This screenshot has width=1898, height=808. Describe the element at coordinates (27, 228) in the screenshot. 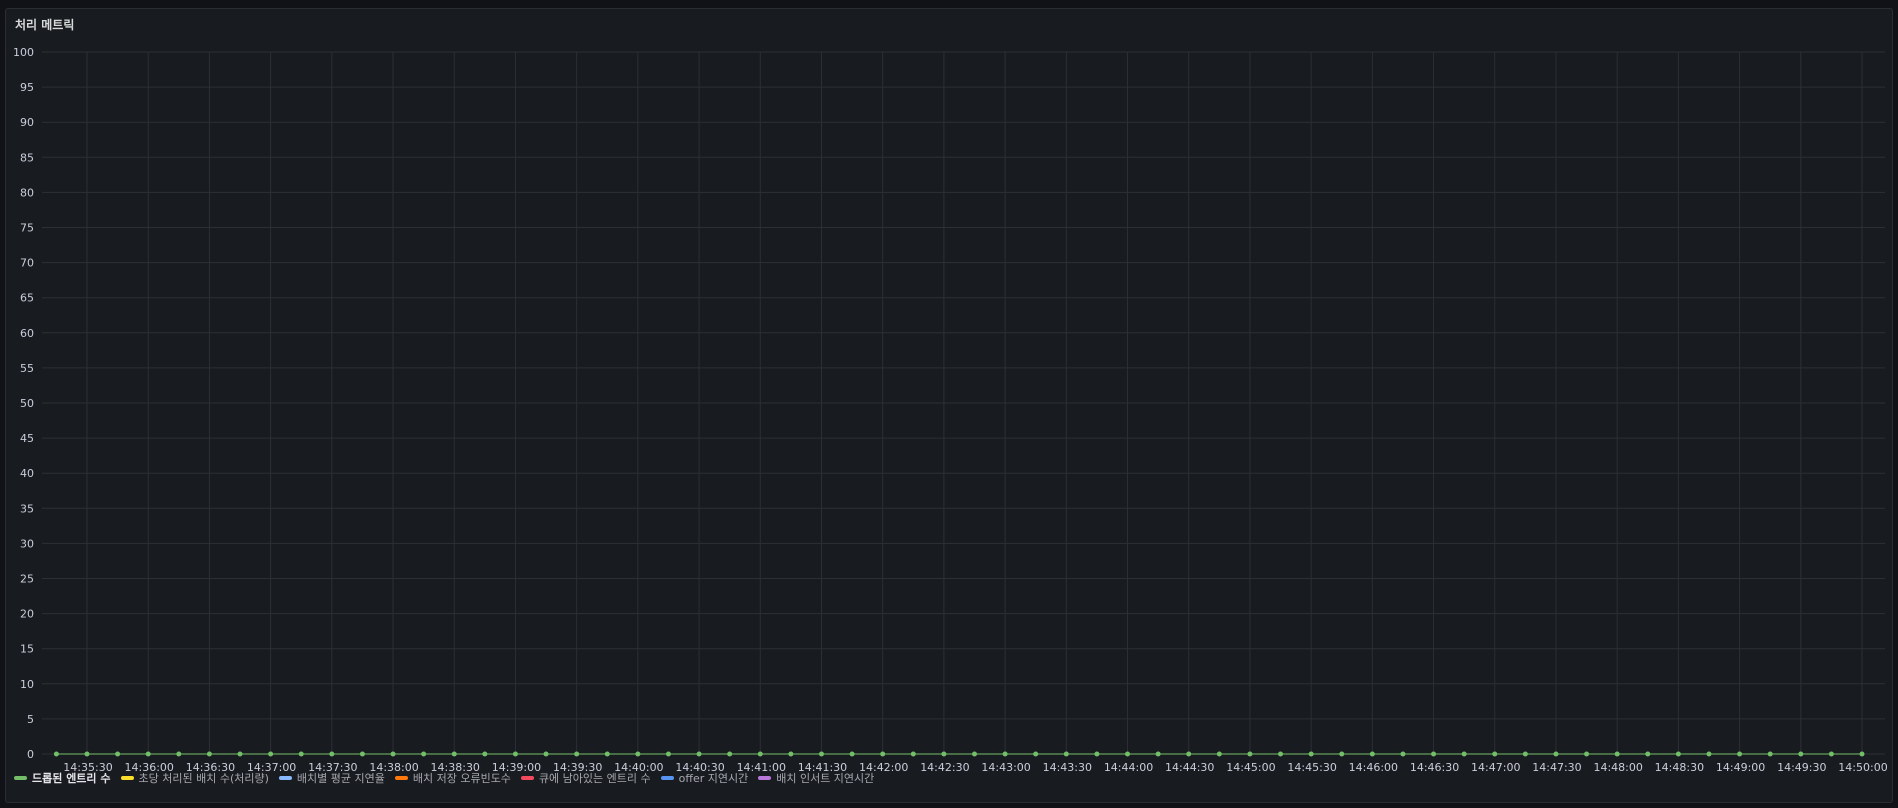

I see `y-tick-label: 75` at that location.